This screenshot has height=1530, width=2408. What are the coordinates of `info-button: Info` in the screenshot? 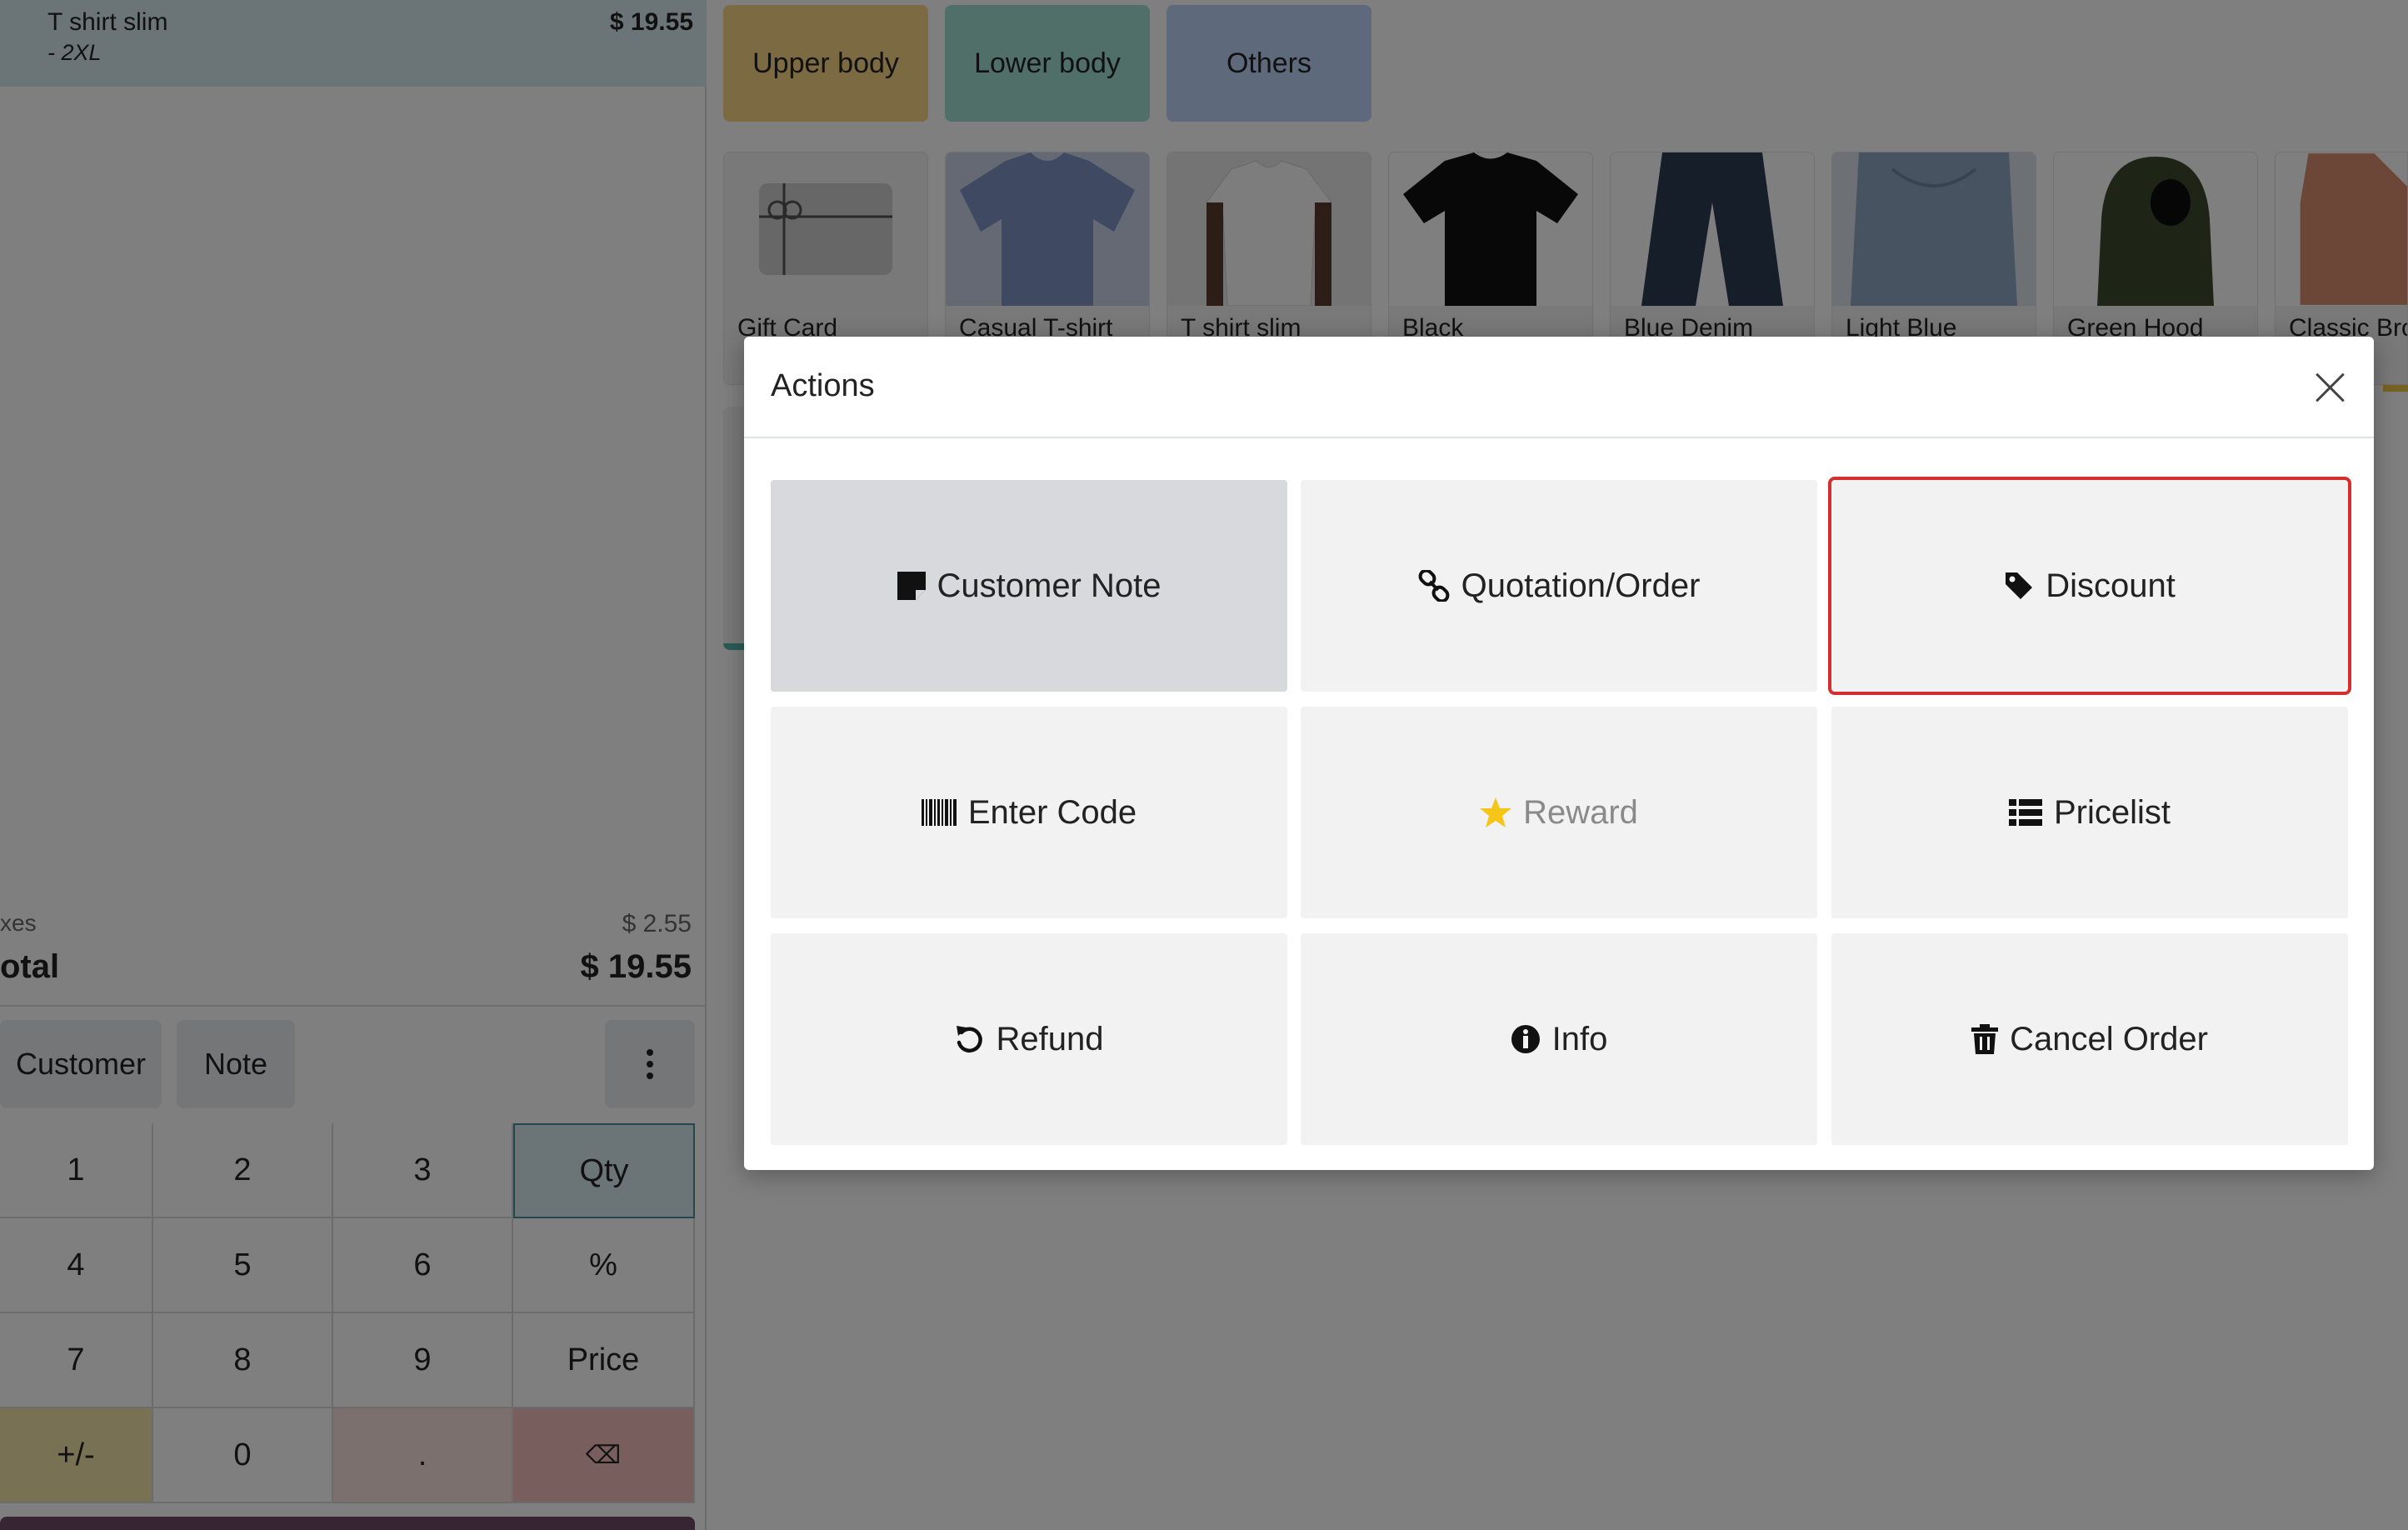 It's located at (1559, 1039).